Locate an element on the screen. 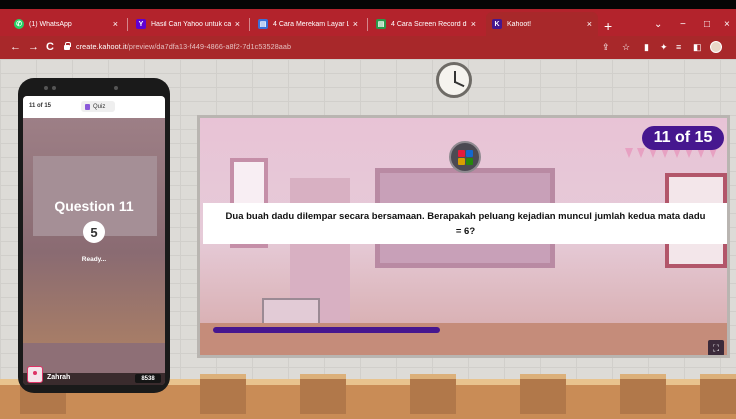 This screenshot has width=736, height=419. whatsapp-icon: ✆ is located at coordinates (19, 24).